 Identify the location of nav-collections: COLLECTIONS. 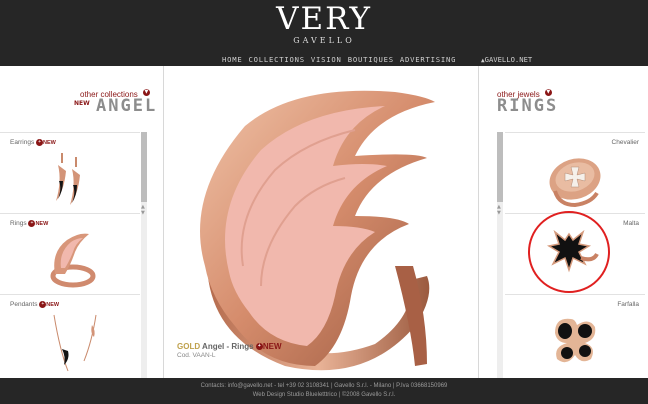
(277, 59).